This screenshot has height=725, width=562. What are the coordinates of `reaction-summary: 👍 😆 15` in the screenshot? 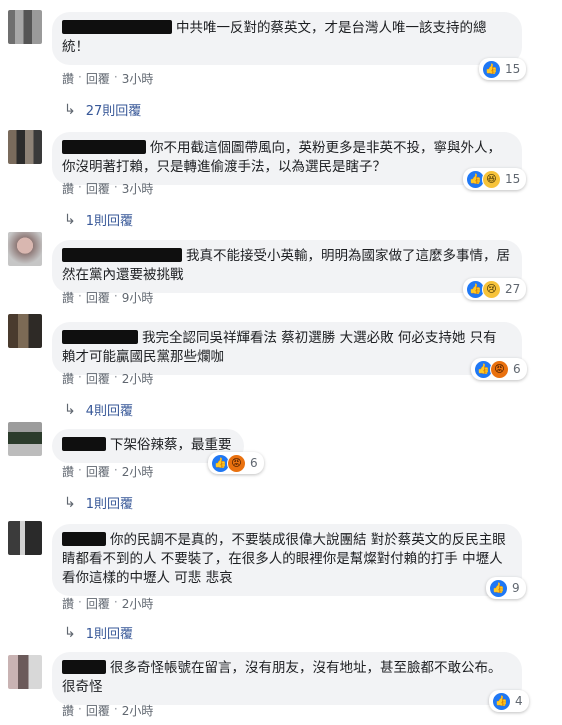 It's located at (495, 179).